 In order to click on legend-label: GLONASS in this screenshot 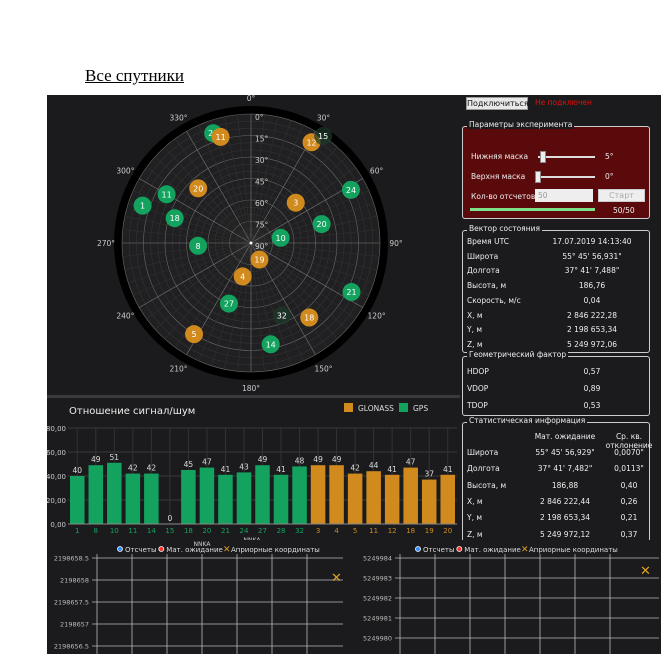, I will do `click(376, 408)`.